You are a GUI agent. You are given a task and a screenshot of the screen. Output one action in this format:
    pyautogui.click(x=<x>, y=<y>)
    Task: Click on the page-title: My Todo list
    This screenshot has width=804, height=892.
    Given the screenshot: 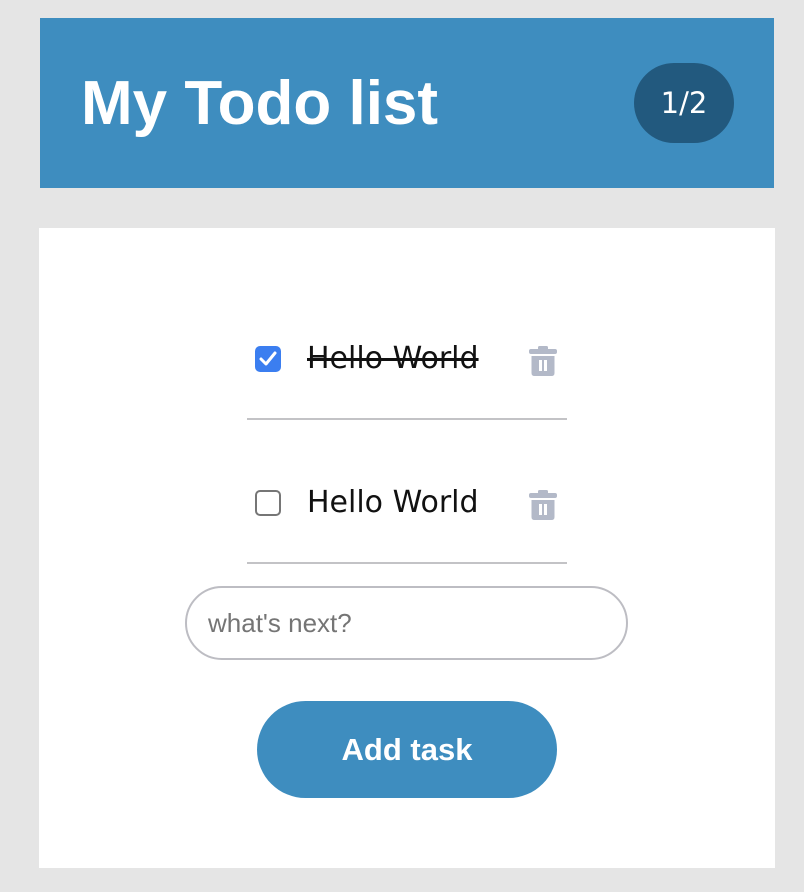 What is the action you would take?
    pyautogui.click(x=260, y=103)
    